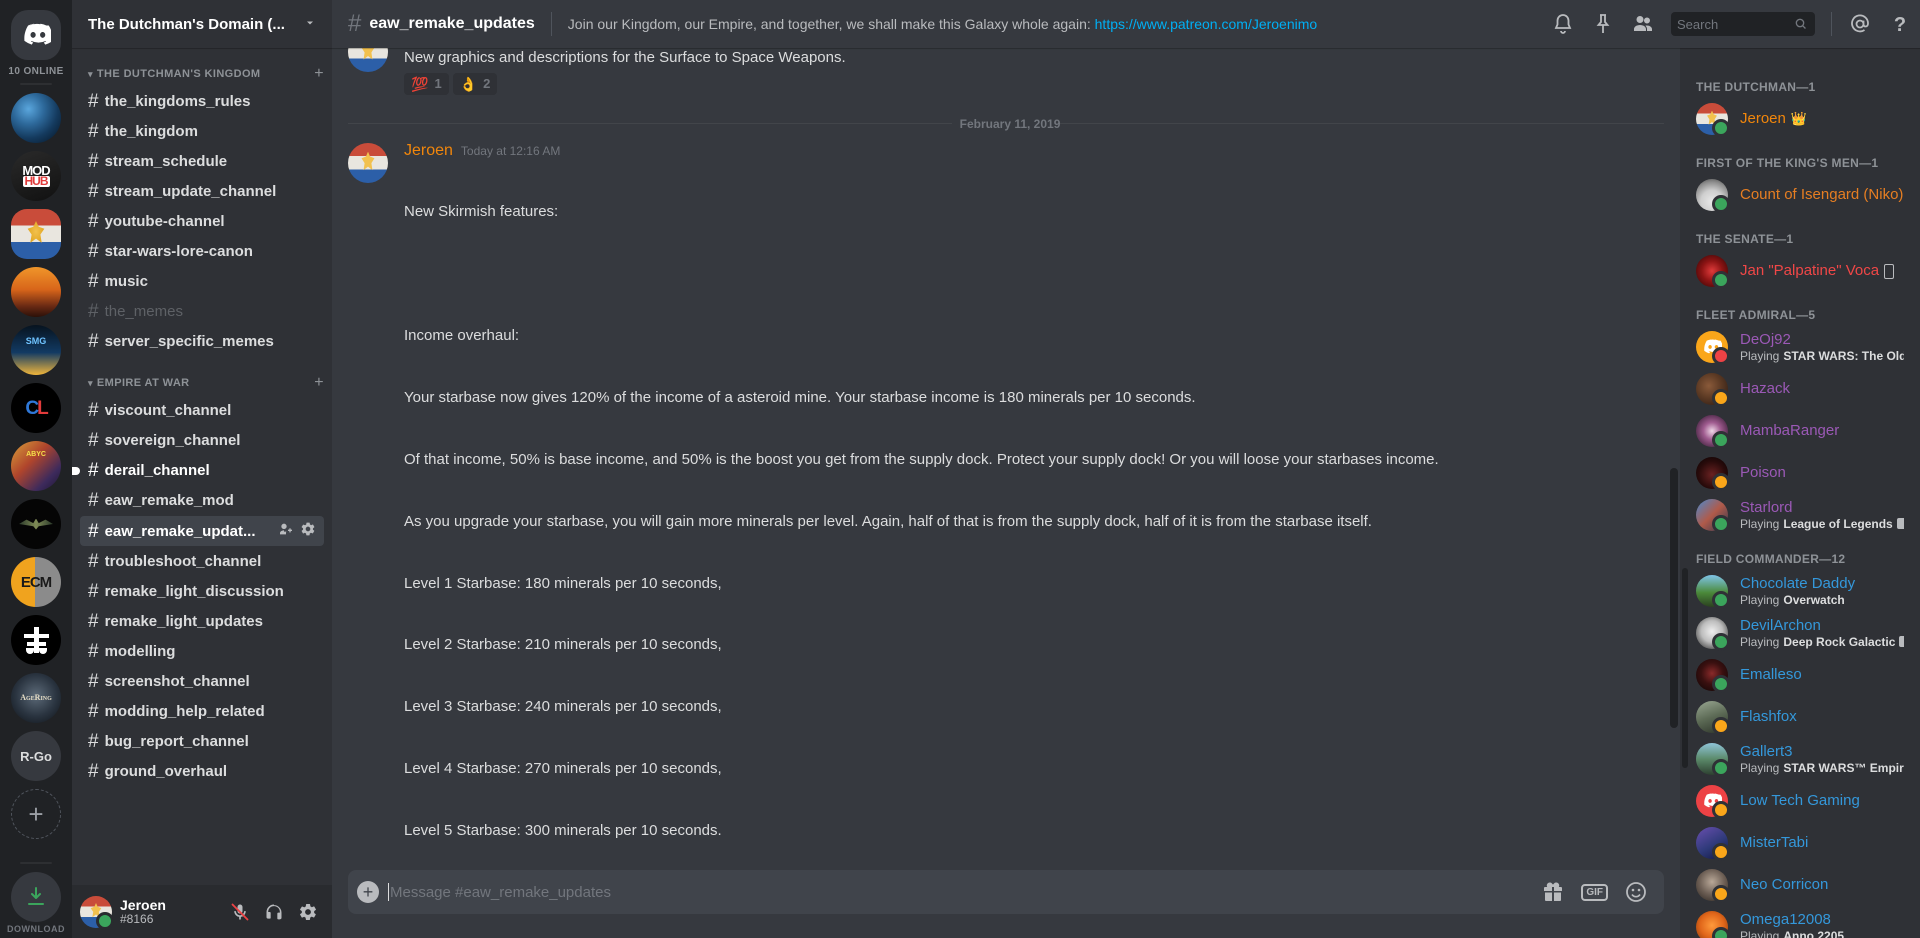  Describe the element at coordinates (202, 410) in the screenshot. I see `sidebar-channel-viscount_channel: # viscount_channel` at that location.